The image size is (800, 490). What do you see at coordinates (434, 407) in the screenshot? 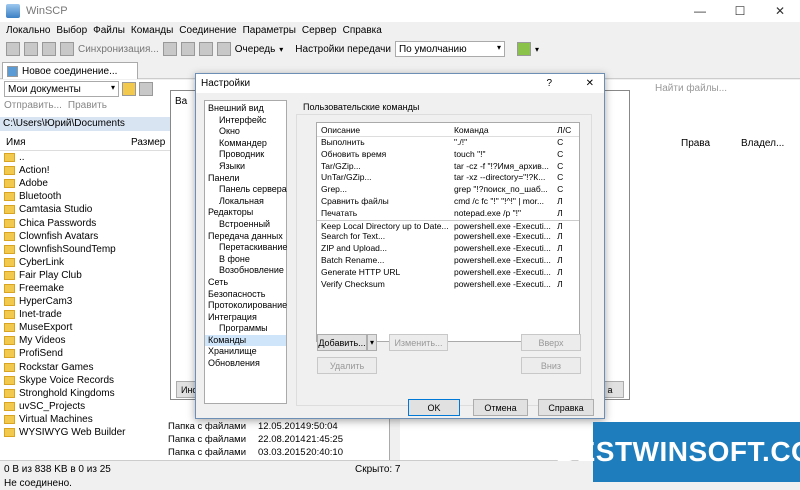
I see `ok-button: OK` at bounding box center [434, 407].